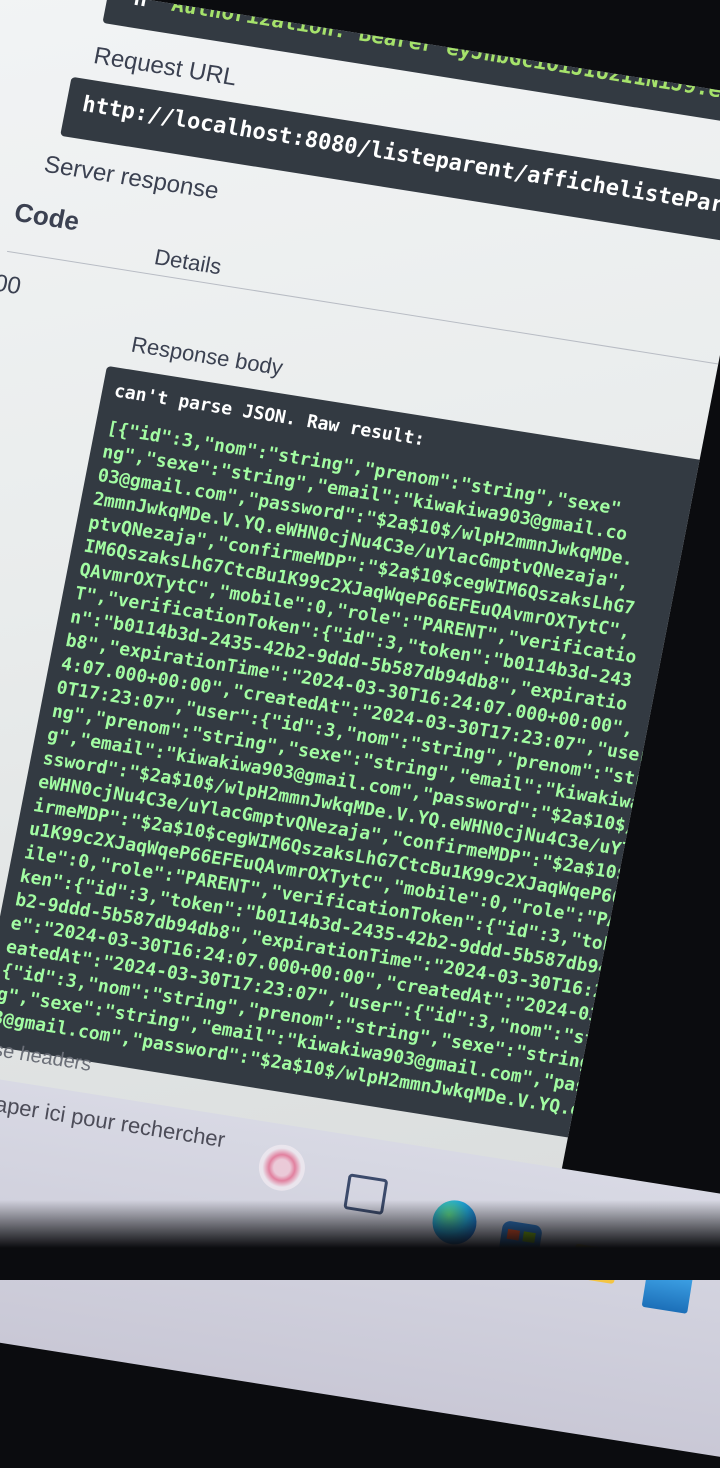 The height and width of the screenshot is (1468, 720). Describe the element at coordinates (147, 7) in the screenshot. I see `curl-header-flag: -H '` at that location.